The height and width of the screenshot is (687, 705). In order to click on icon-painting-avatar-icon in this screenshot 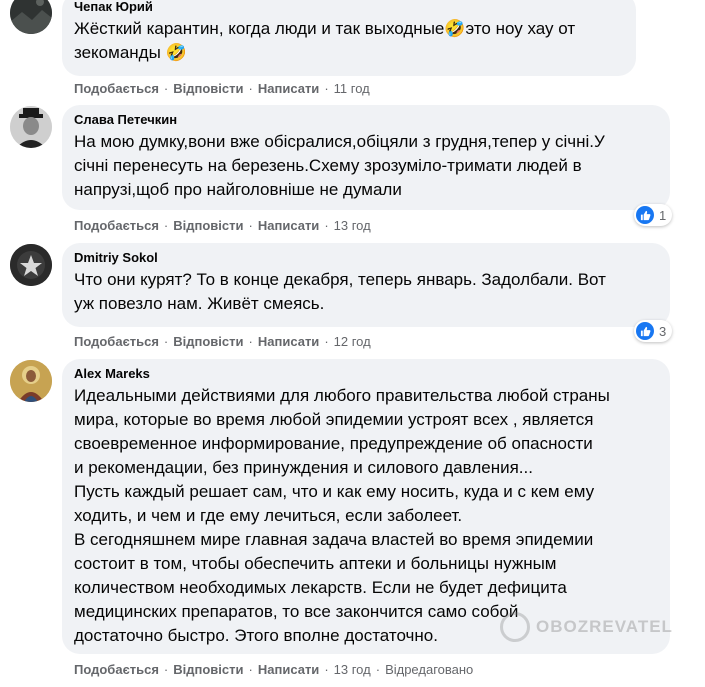, I will do `click(31, 381)`.